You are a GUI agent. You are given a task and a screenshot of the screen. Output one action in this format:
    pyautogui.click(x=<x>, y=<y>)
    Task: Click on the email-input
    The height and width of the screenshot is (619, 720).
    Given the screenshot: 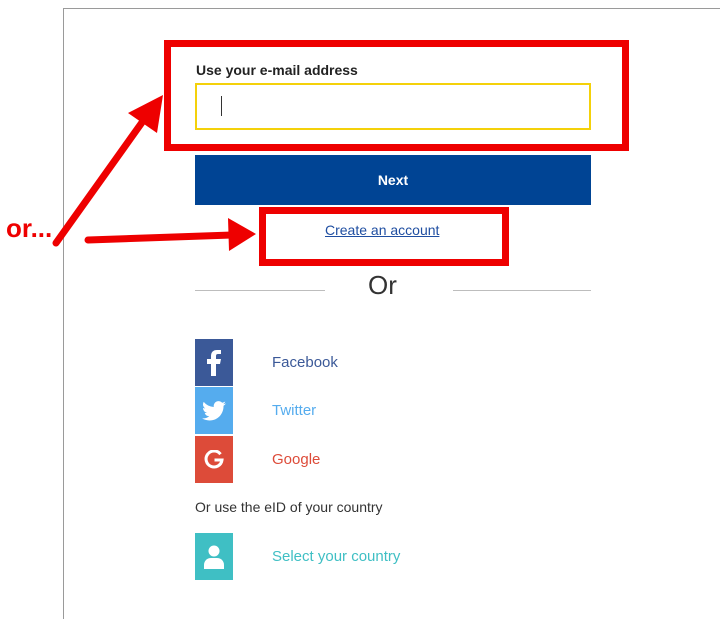 What is the action you would take?
    pyautogui.click(x=393, y=106)
    